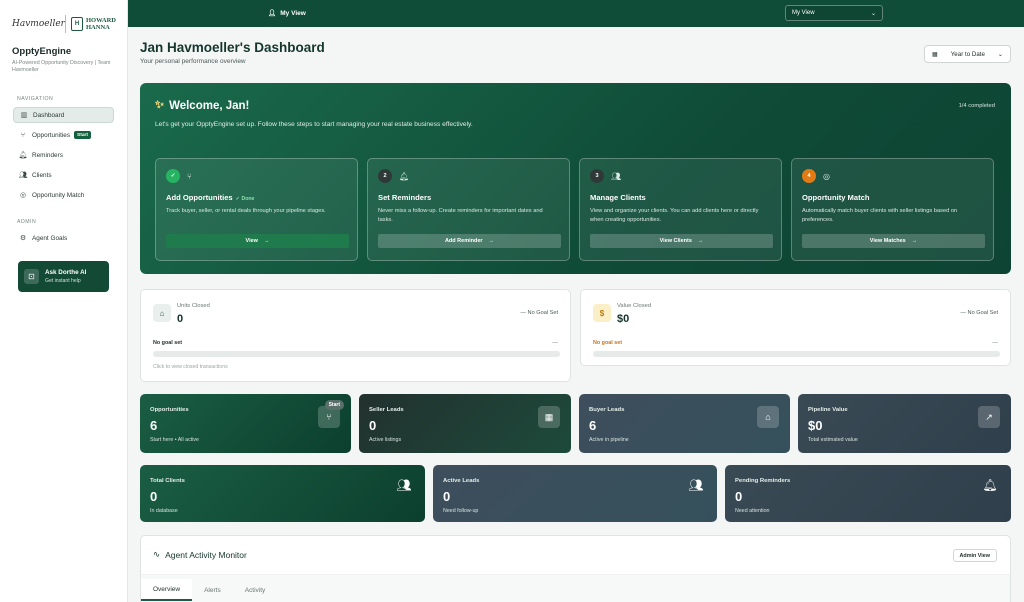  What do you see at coordinates (597, 176) in the screenshot?
I see `step-number: 3` at bounding box center [597, 176].